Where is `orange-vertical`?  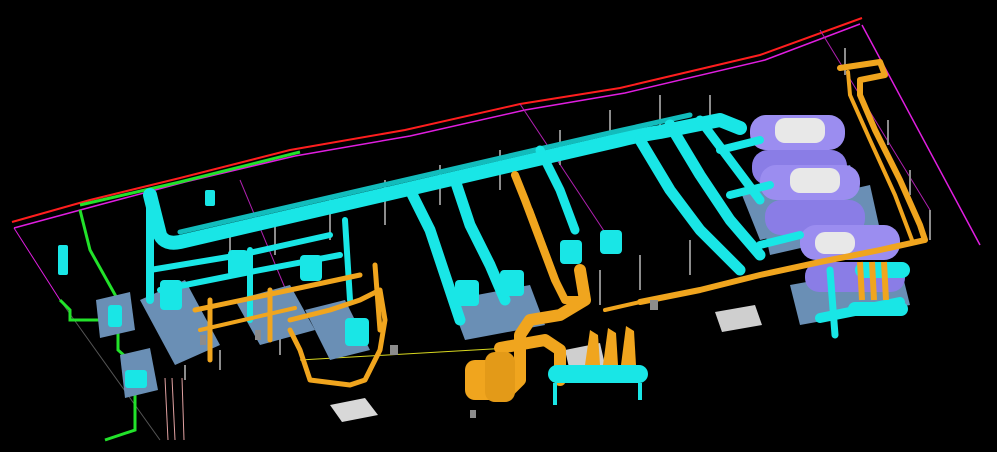
orange-vertical is located at coordinates (377, 297).